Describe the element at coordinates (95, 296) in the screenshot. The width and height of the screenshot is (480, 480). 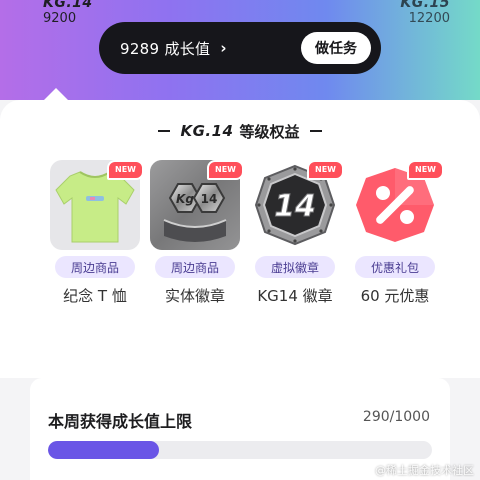
I see `reward-label: 纪念 T 恤` at that location.